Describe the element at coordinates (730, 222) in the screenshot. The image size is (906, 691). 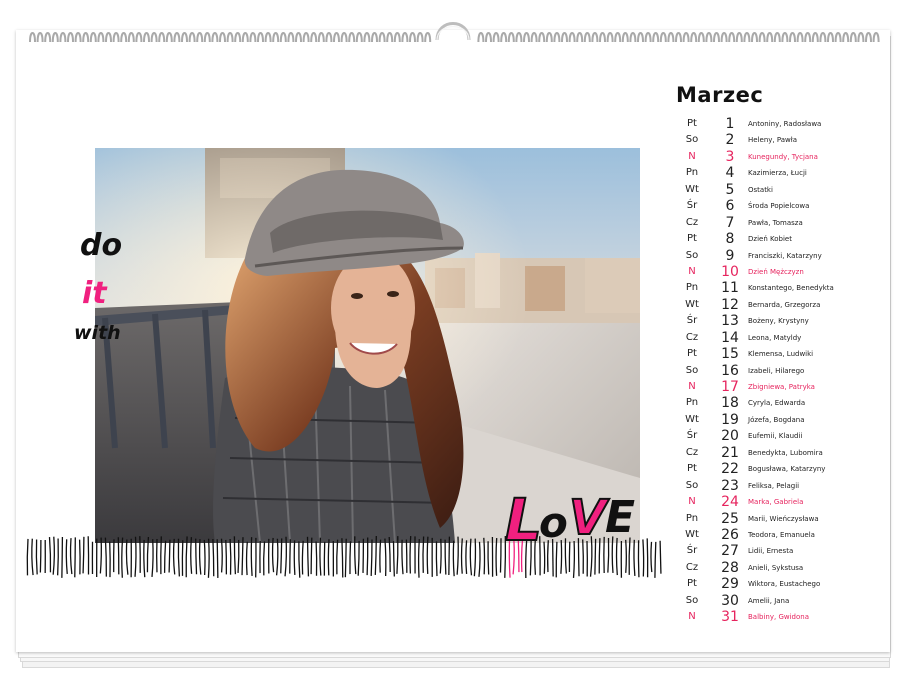
I see `day-number: 7` at that location.